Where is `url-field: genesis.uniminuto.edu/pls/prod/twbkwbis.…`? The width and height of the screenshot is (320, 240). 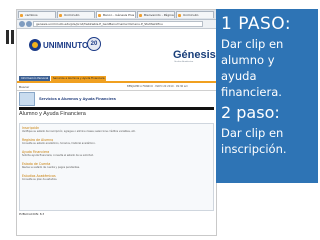
url-field: genesis.uniminuto.edu/pls/prod/twbkwbis.… is located at coordinates (118, 24).